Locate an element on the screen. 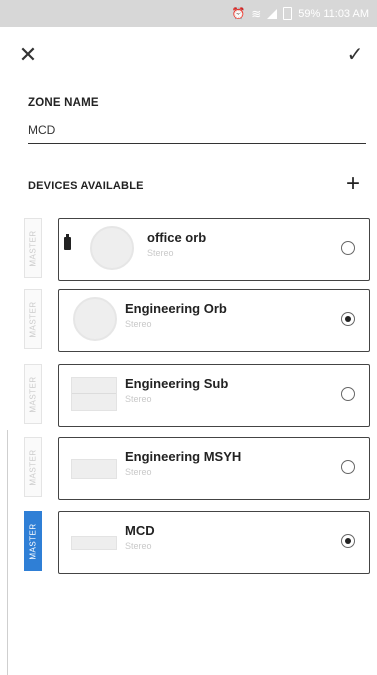  wifi-icon: ≋ is located at coordinates (256, 13).